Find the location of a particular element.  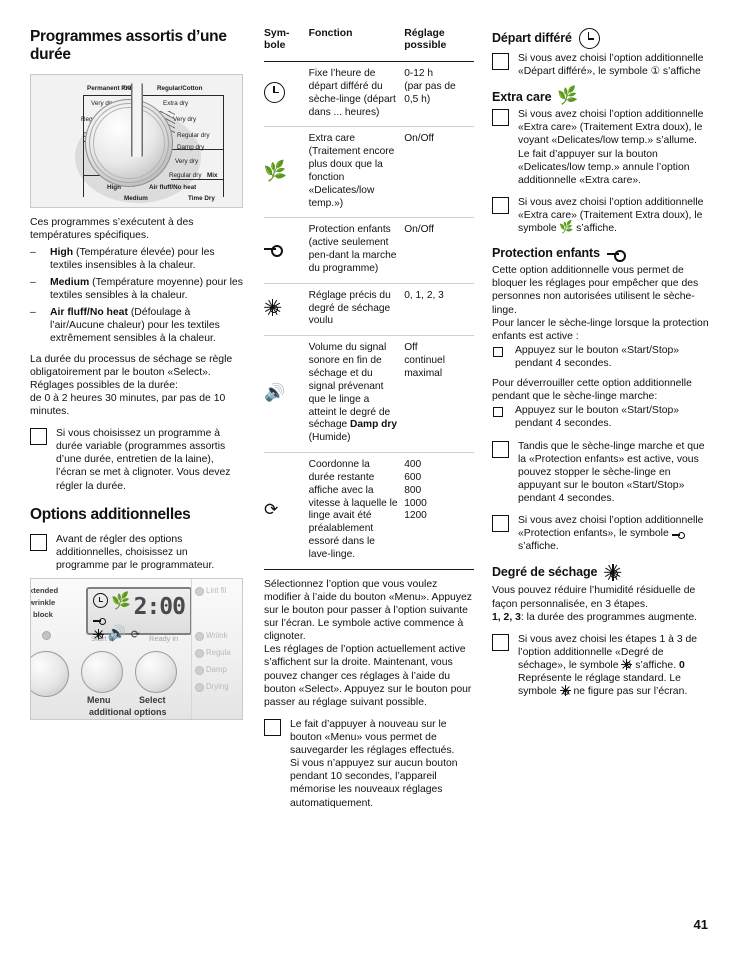

header-fonction: Fonction is located at coordinates (330, 33).